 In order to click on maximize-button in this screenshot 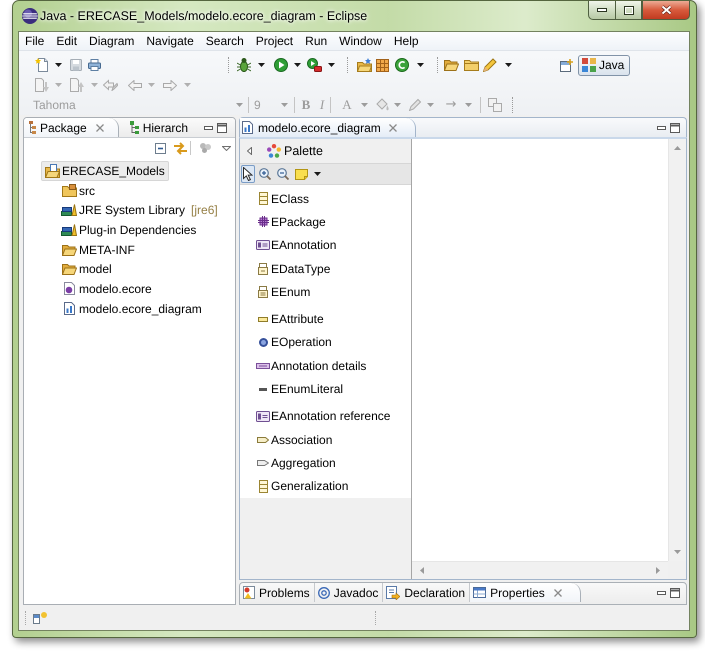, I will do `click(628, 10)`.